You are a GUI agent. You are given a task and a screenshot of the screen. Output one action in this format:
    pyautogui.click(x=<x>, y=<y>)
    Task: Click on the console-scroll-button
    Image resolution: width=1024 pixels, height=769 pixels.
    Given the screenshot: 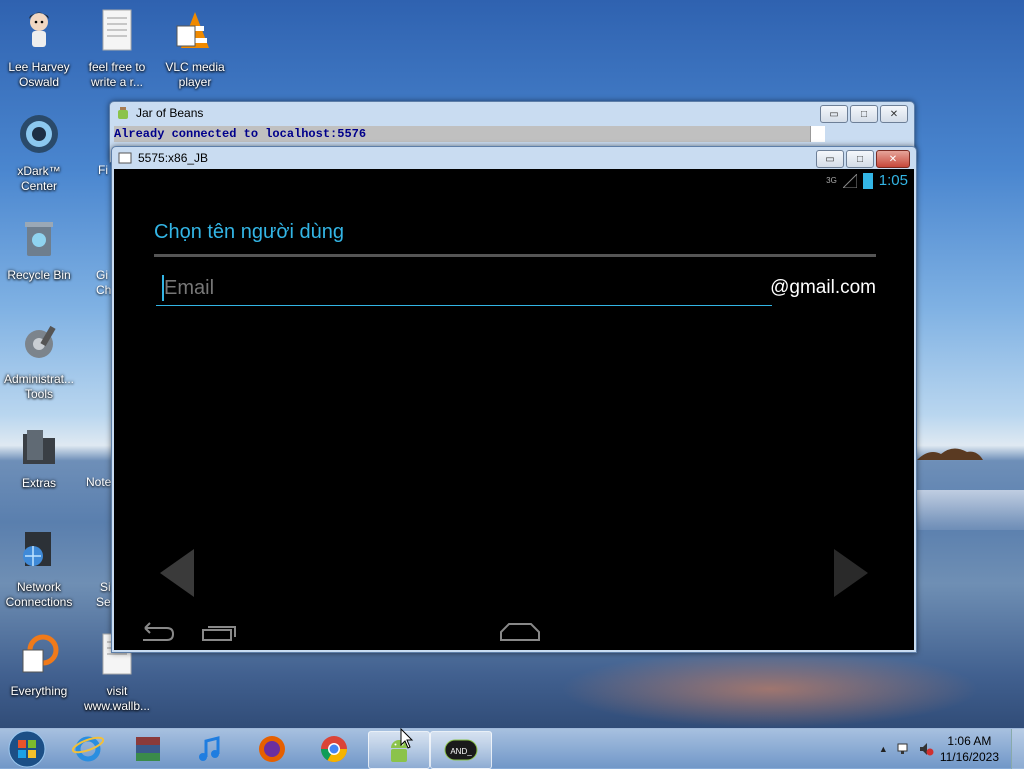 What is the action you would take?
    pyautogui.click(x=817, y=134)
    